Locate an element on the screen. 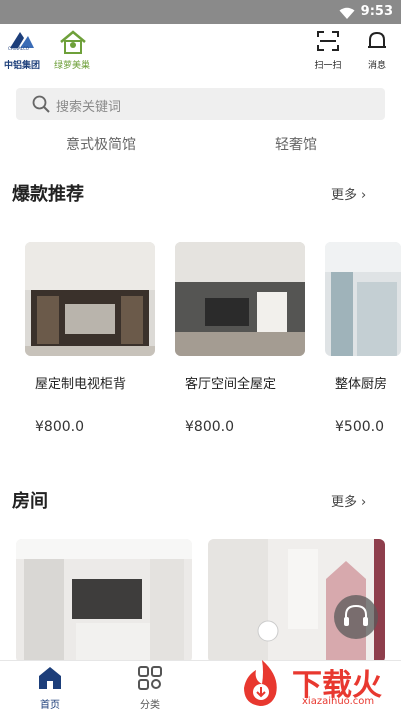 The height and width of the screenshot is (710, 401). product-card: 客厅空间全屋定 ¥800.0 is located at coordinates (240, 342).